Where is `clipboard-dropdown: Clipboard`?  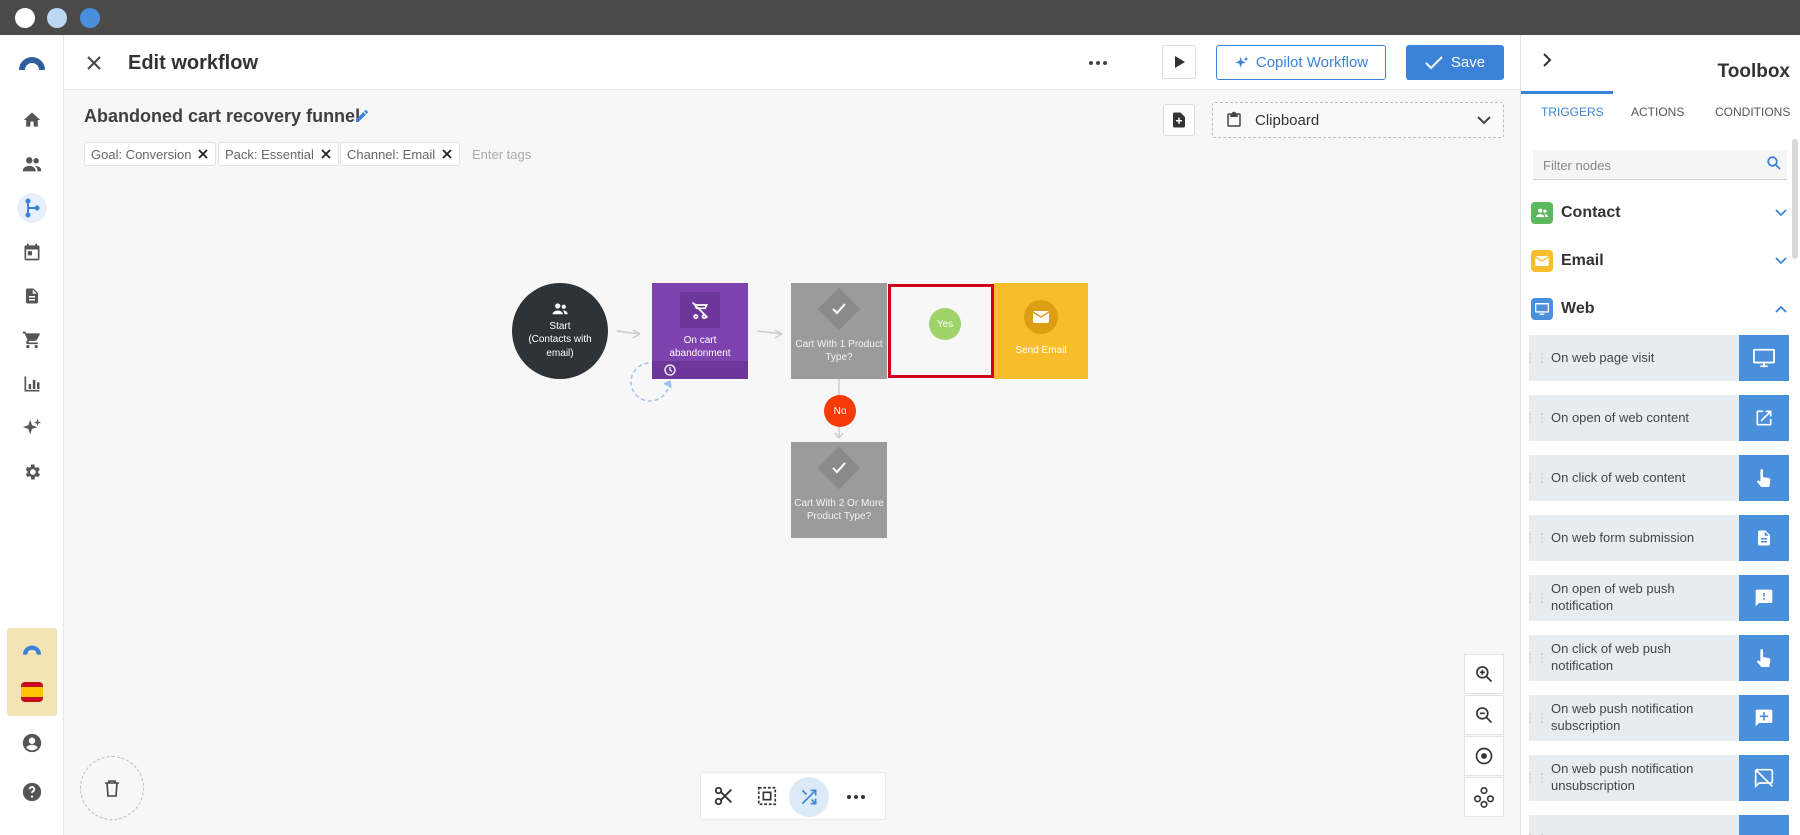 clipboard-dropdown: Clipboard is located at coordinates (1358, 120).